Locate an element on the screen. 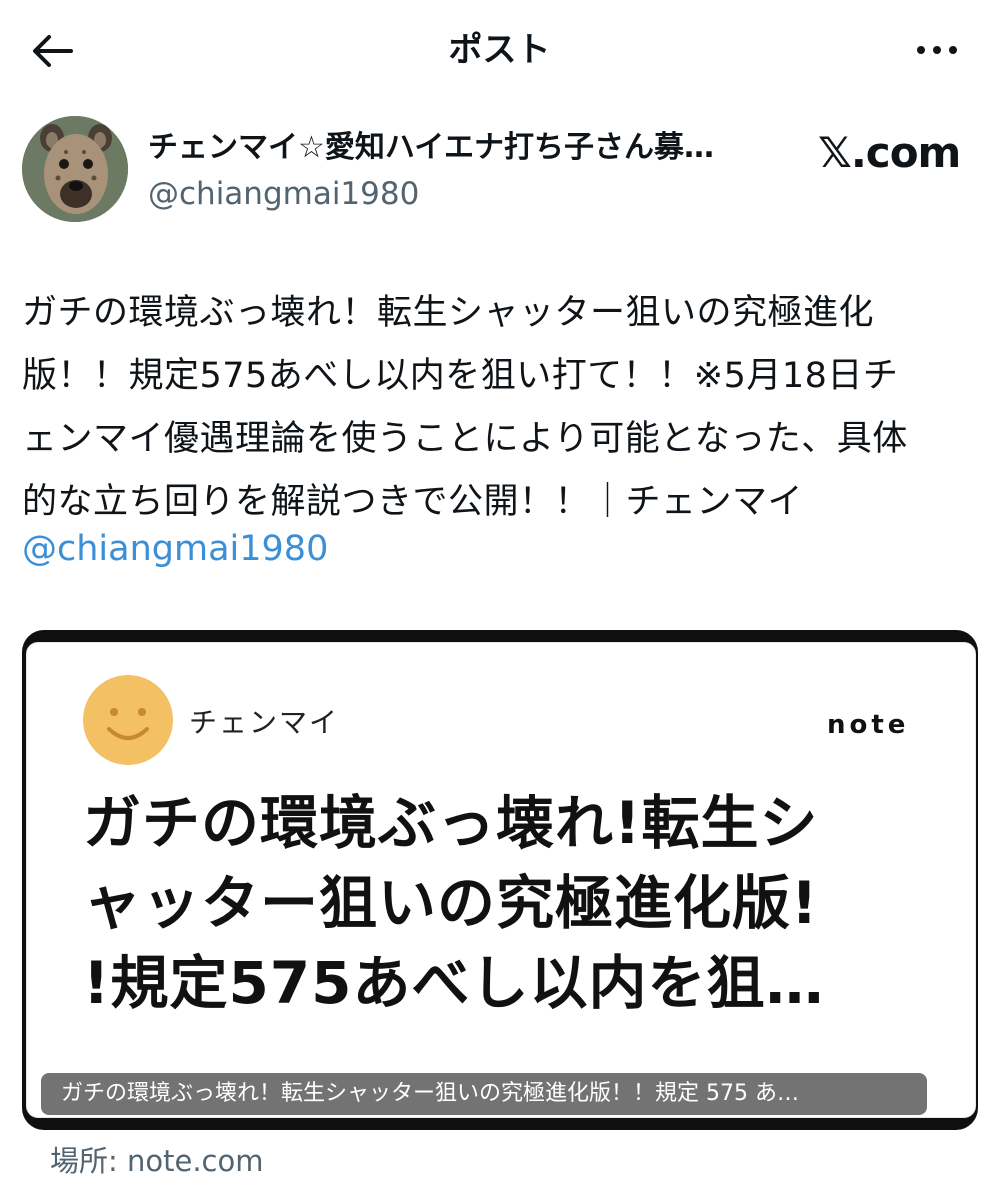 This screenshot has height=1200, width=999. x-com-logo: 𝕏.com is located at coordinates (889, 152).